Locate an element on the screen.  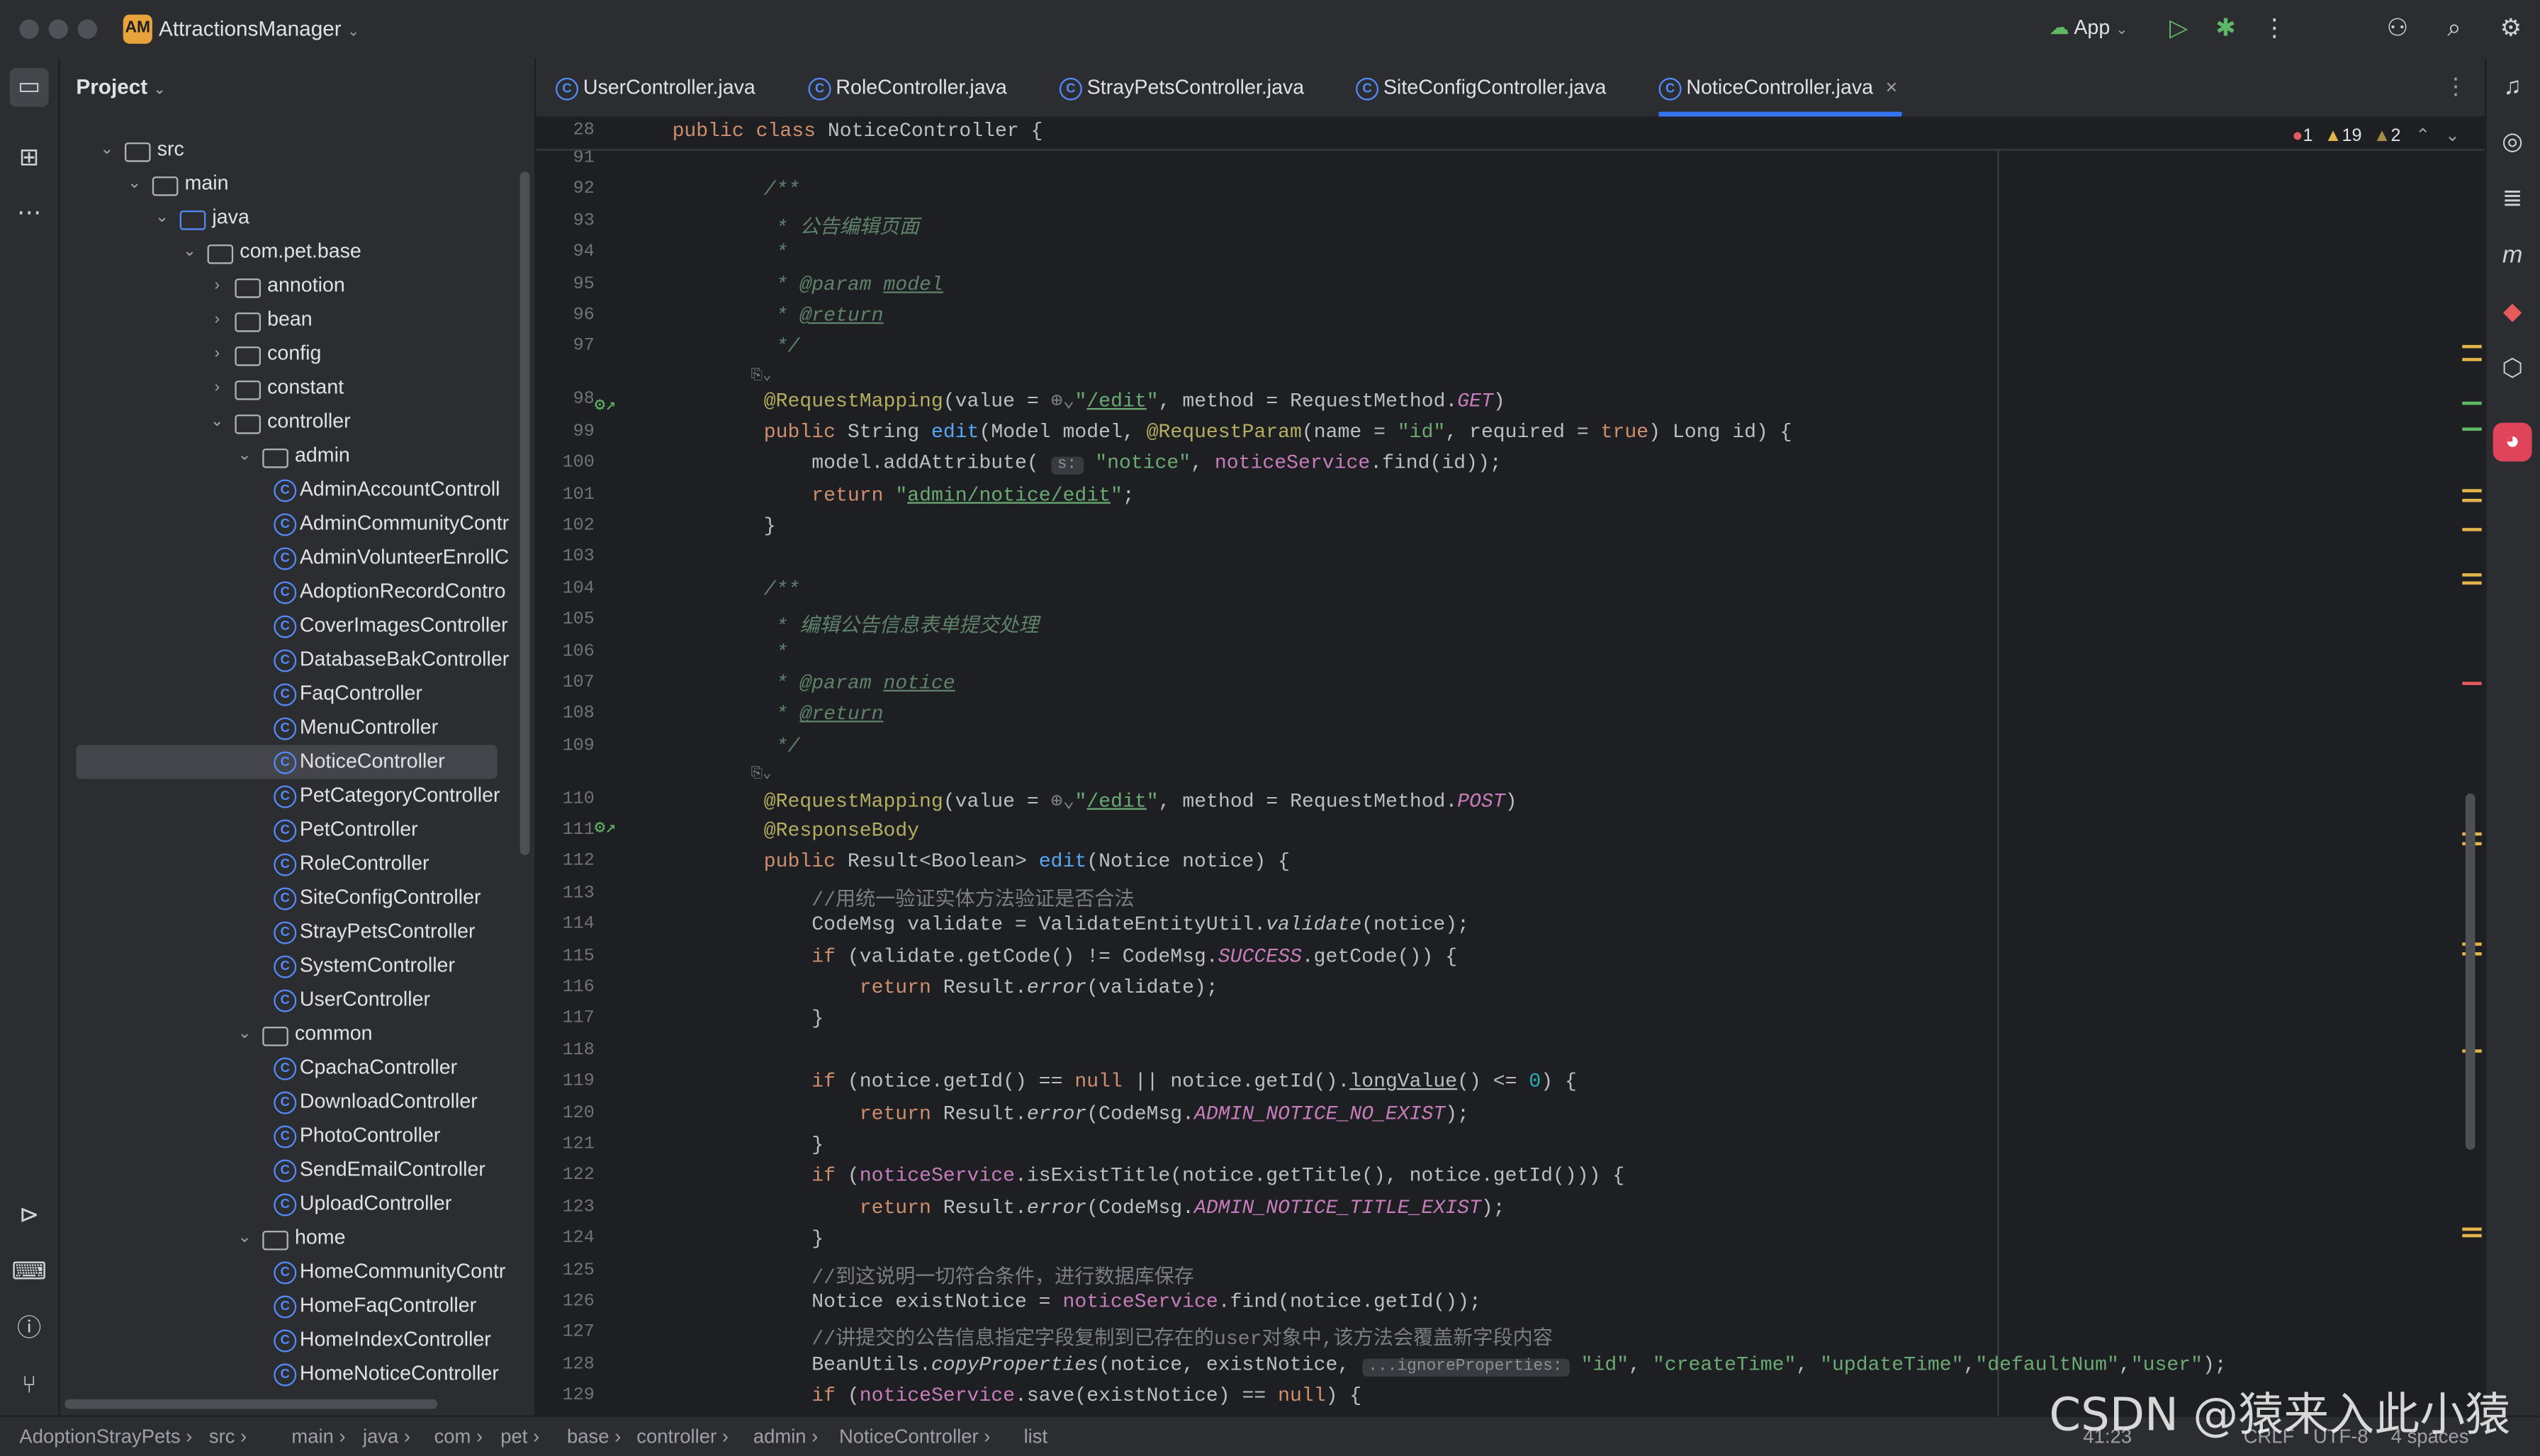
tree-item-class: C AdminCommunityContr is located at coordinates (297, 524).